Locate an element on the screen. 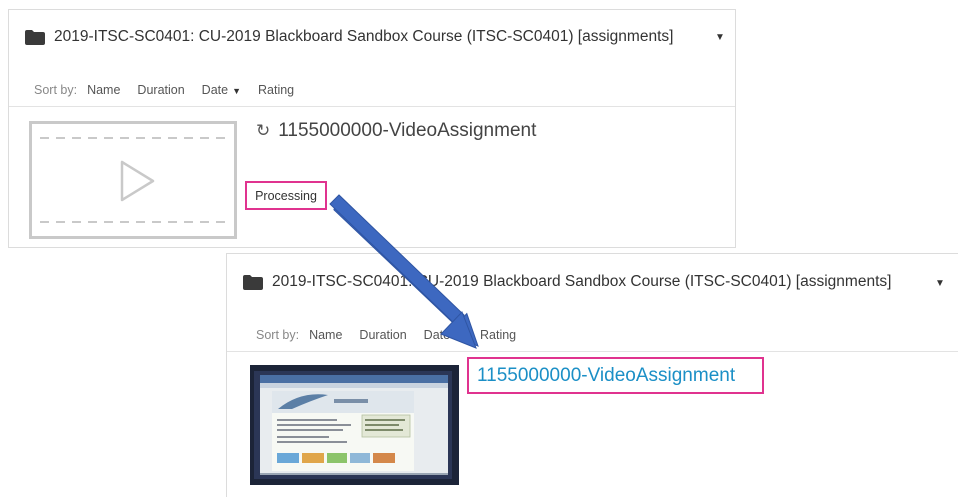  processing-highlight-box: Processing is located at coordinates (286, 195).